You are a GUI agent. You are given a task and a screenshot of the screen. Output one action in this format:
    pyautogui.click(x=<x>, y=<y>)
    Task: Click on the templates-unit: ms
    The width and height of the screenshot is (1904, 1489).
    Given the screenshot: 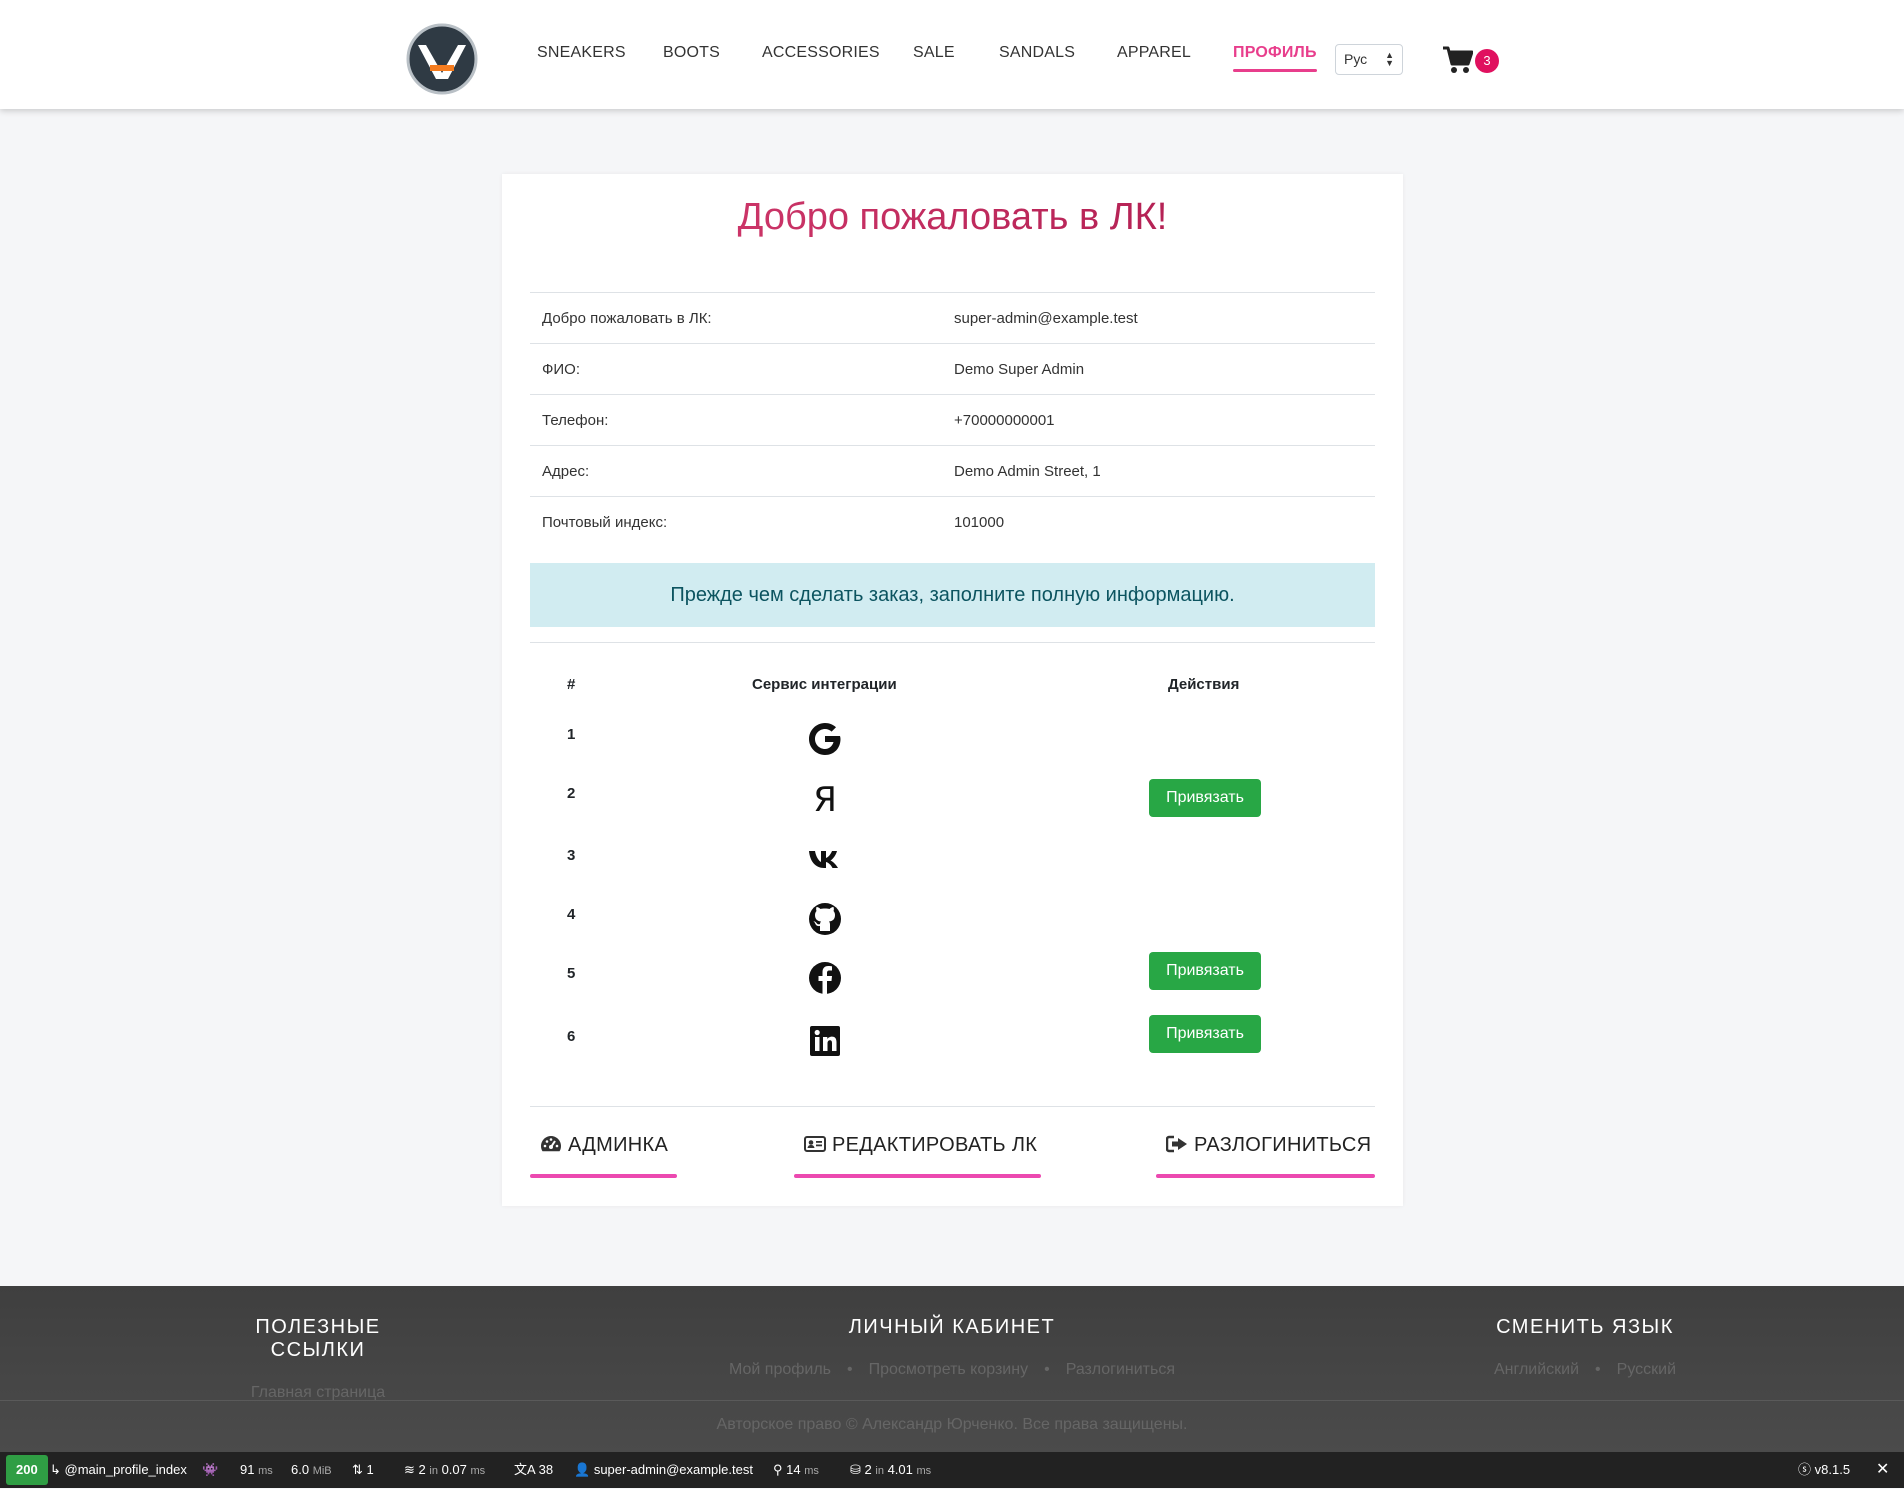 What is the action you would take?
    pyautogui.click(x=478, y=1471)
    